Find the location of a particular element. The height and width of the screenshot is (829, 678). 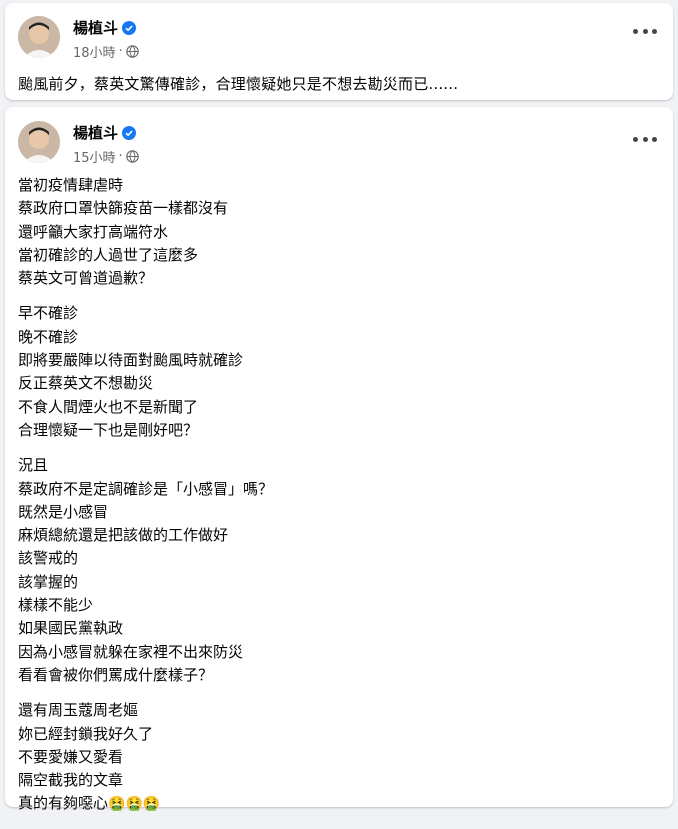

text-line: 該掌握的 is located at coordinates (48, 581).